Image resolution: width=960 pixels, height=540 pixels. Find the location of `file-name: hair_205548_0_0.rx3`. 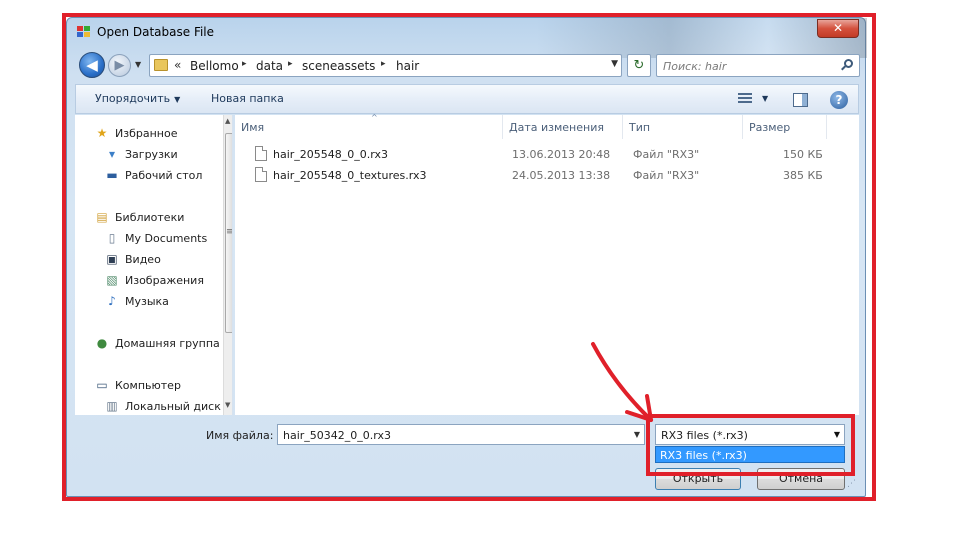

file-name: hair_205548_0_0.rx3 is located at coordinates (331, 154).